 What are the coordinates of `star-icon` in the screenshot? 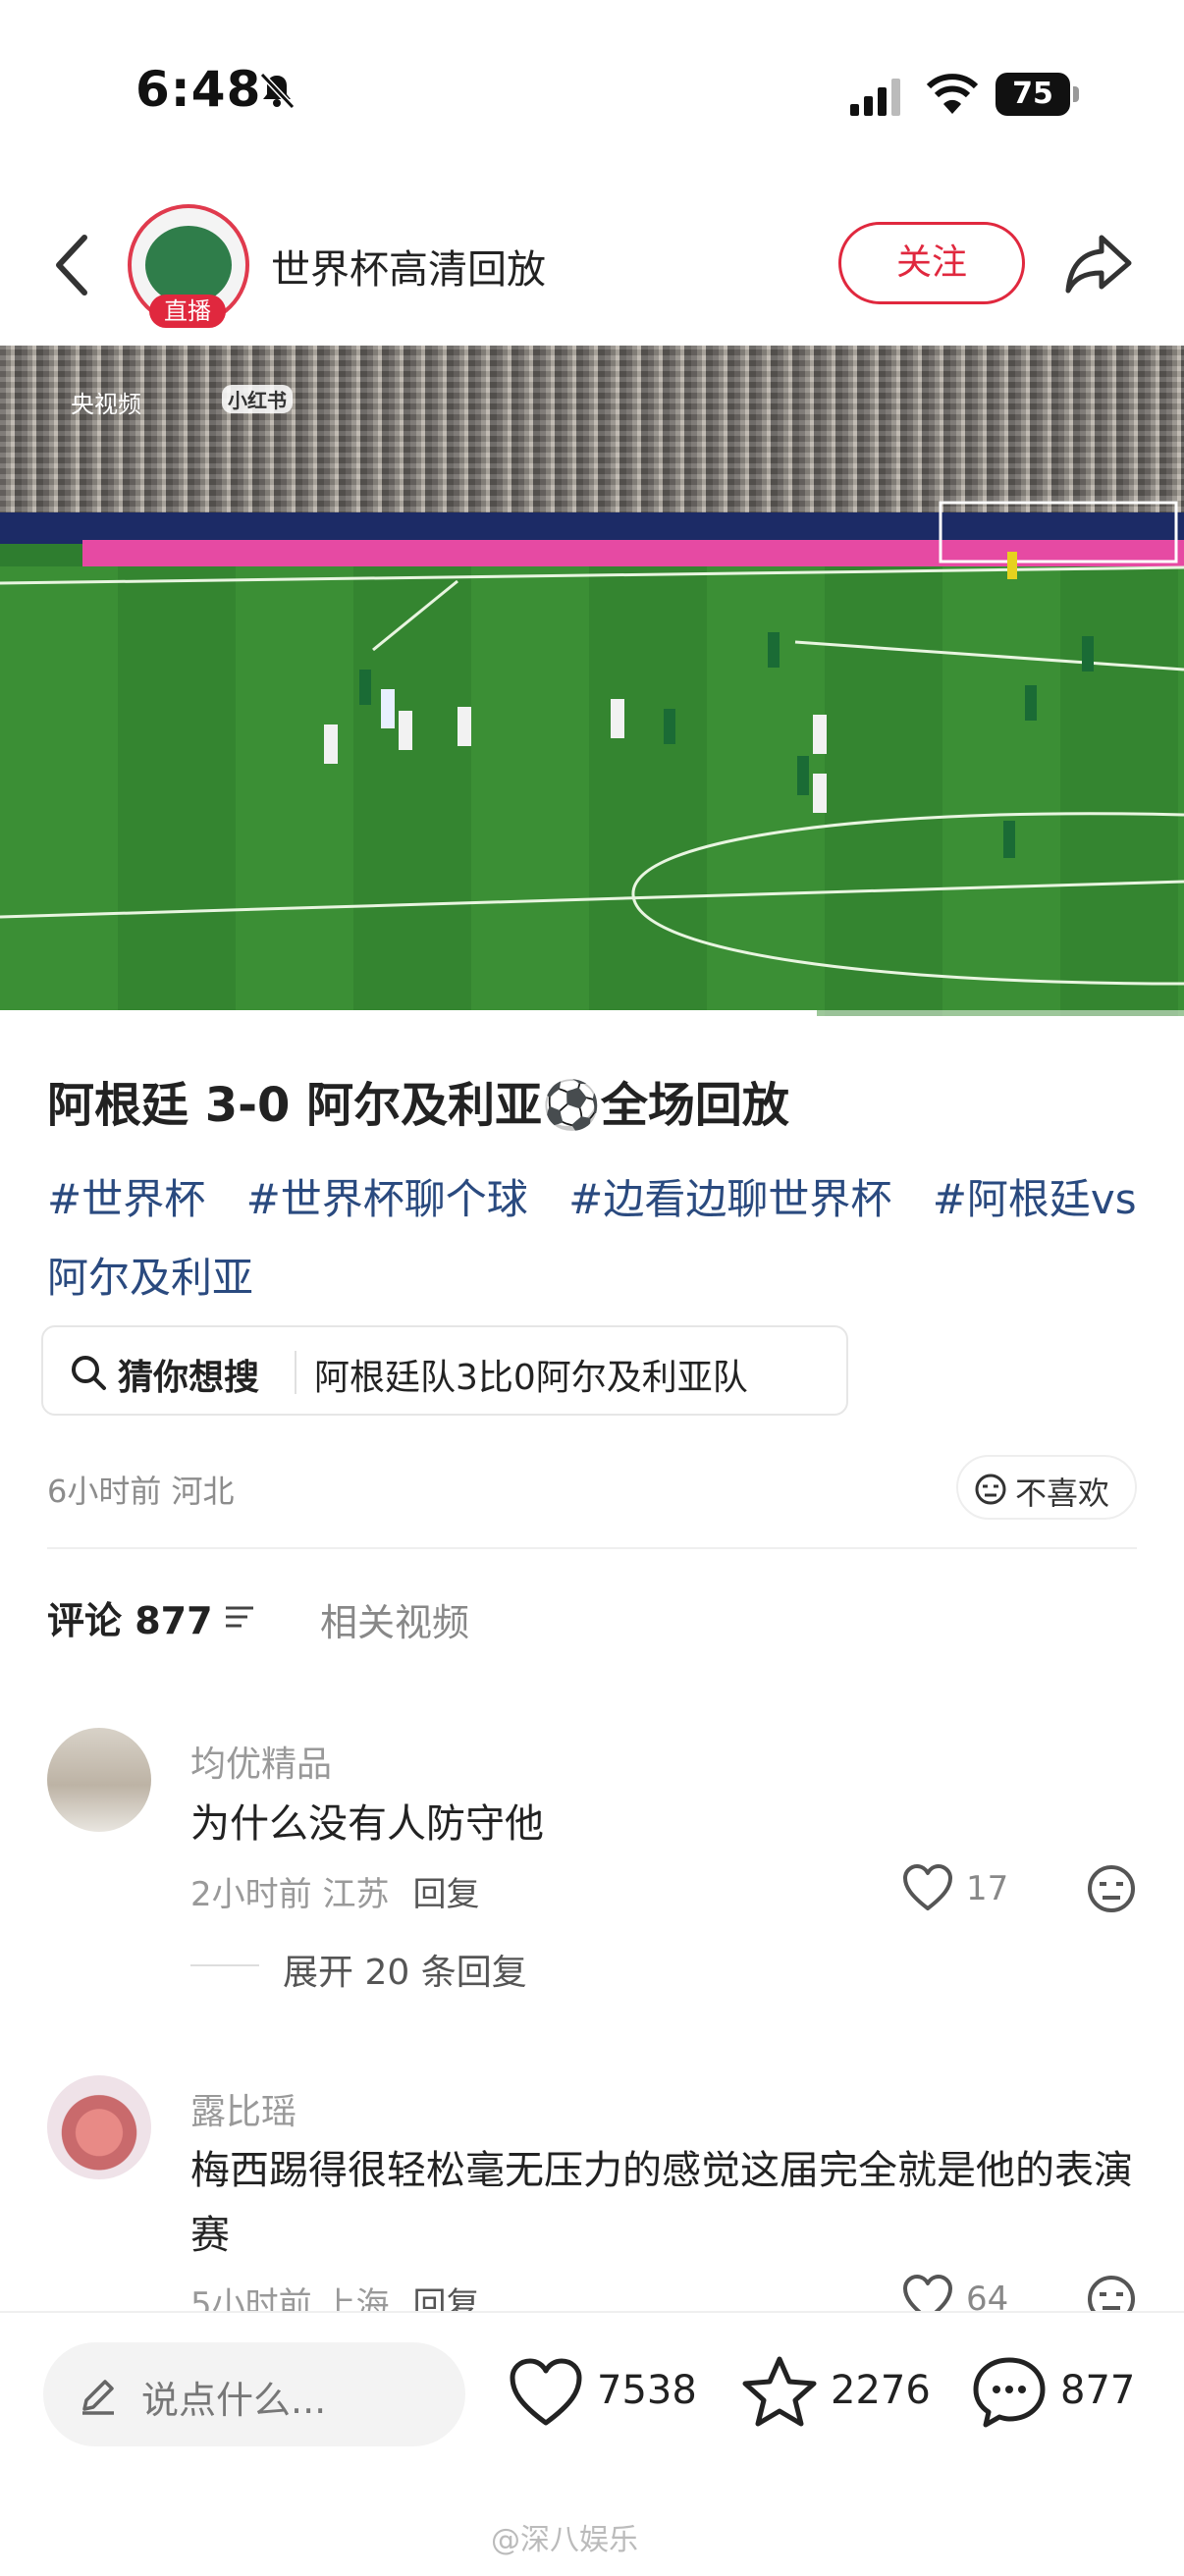 It's located at (779, 2391).